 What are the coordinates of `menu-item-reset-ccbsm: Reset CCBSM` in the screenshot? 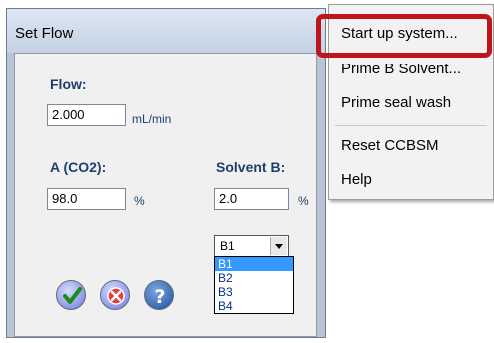 It's located at (390, 145).